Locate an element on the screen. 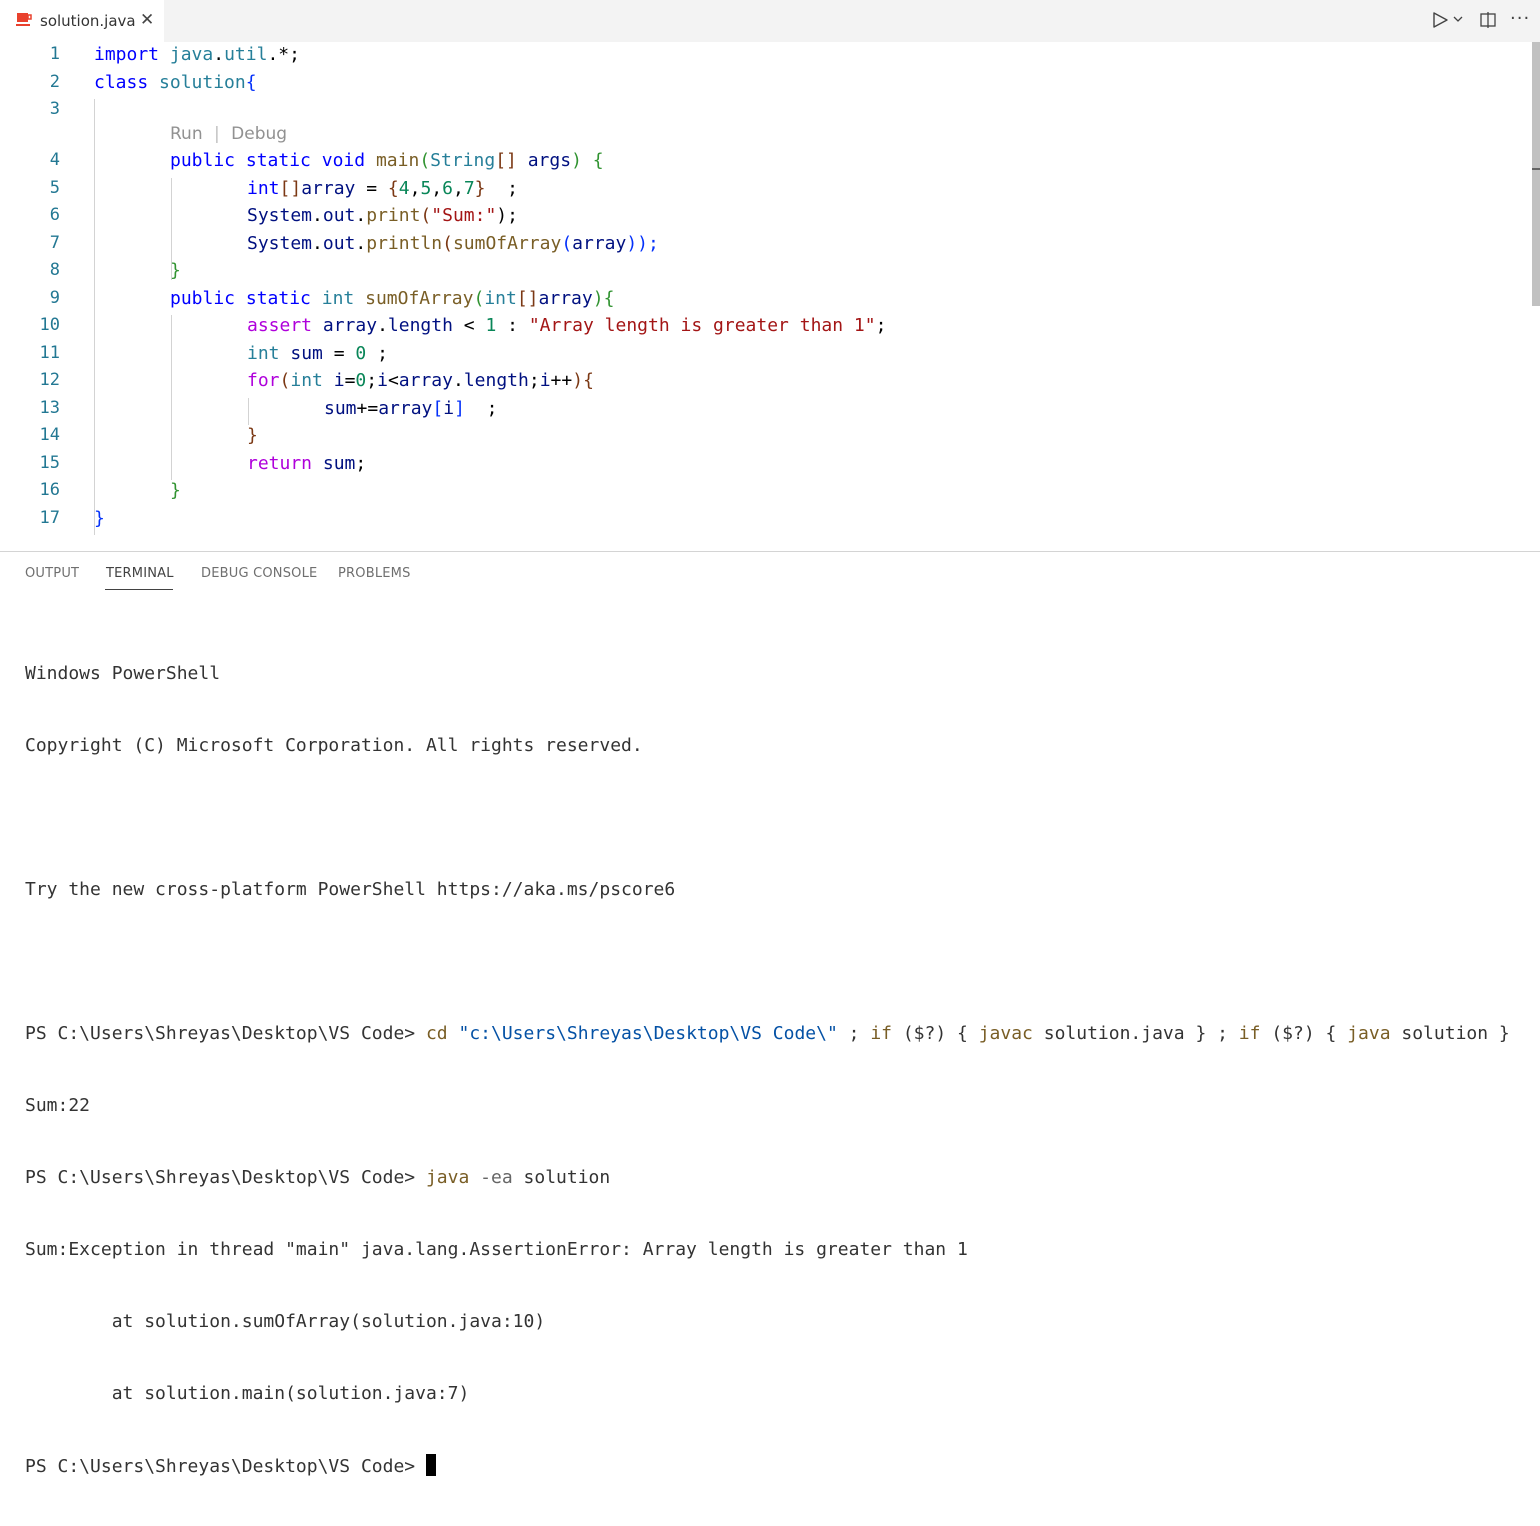 This screenshot has height=1526, width=1540. tab-debug-console: DEBUG CONSOLE is located at coordinates (259, 573).